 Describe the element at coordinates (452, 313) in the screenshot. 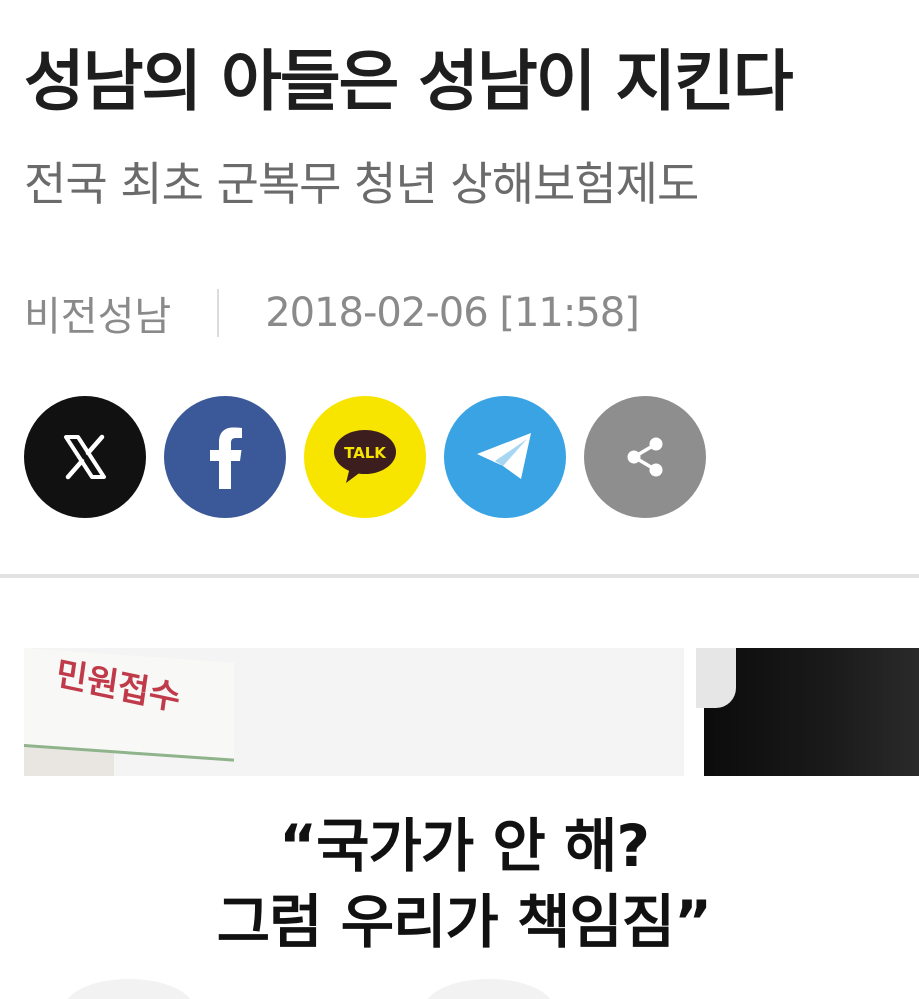

I see `article-timestamp: 2018-02-06 [11:58]` at that location.